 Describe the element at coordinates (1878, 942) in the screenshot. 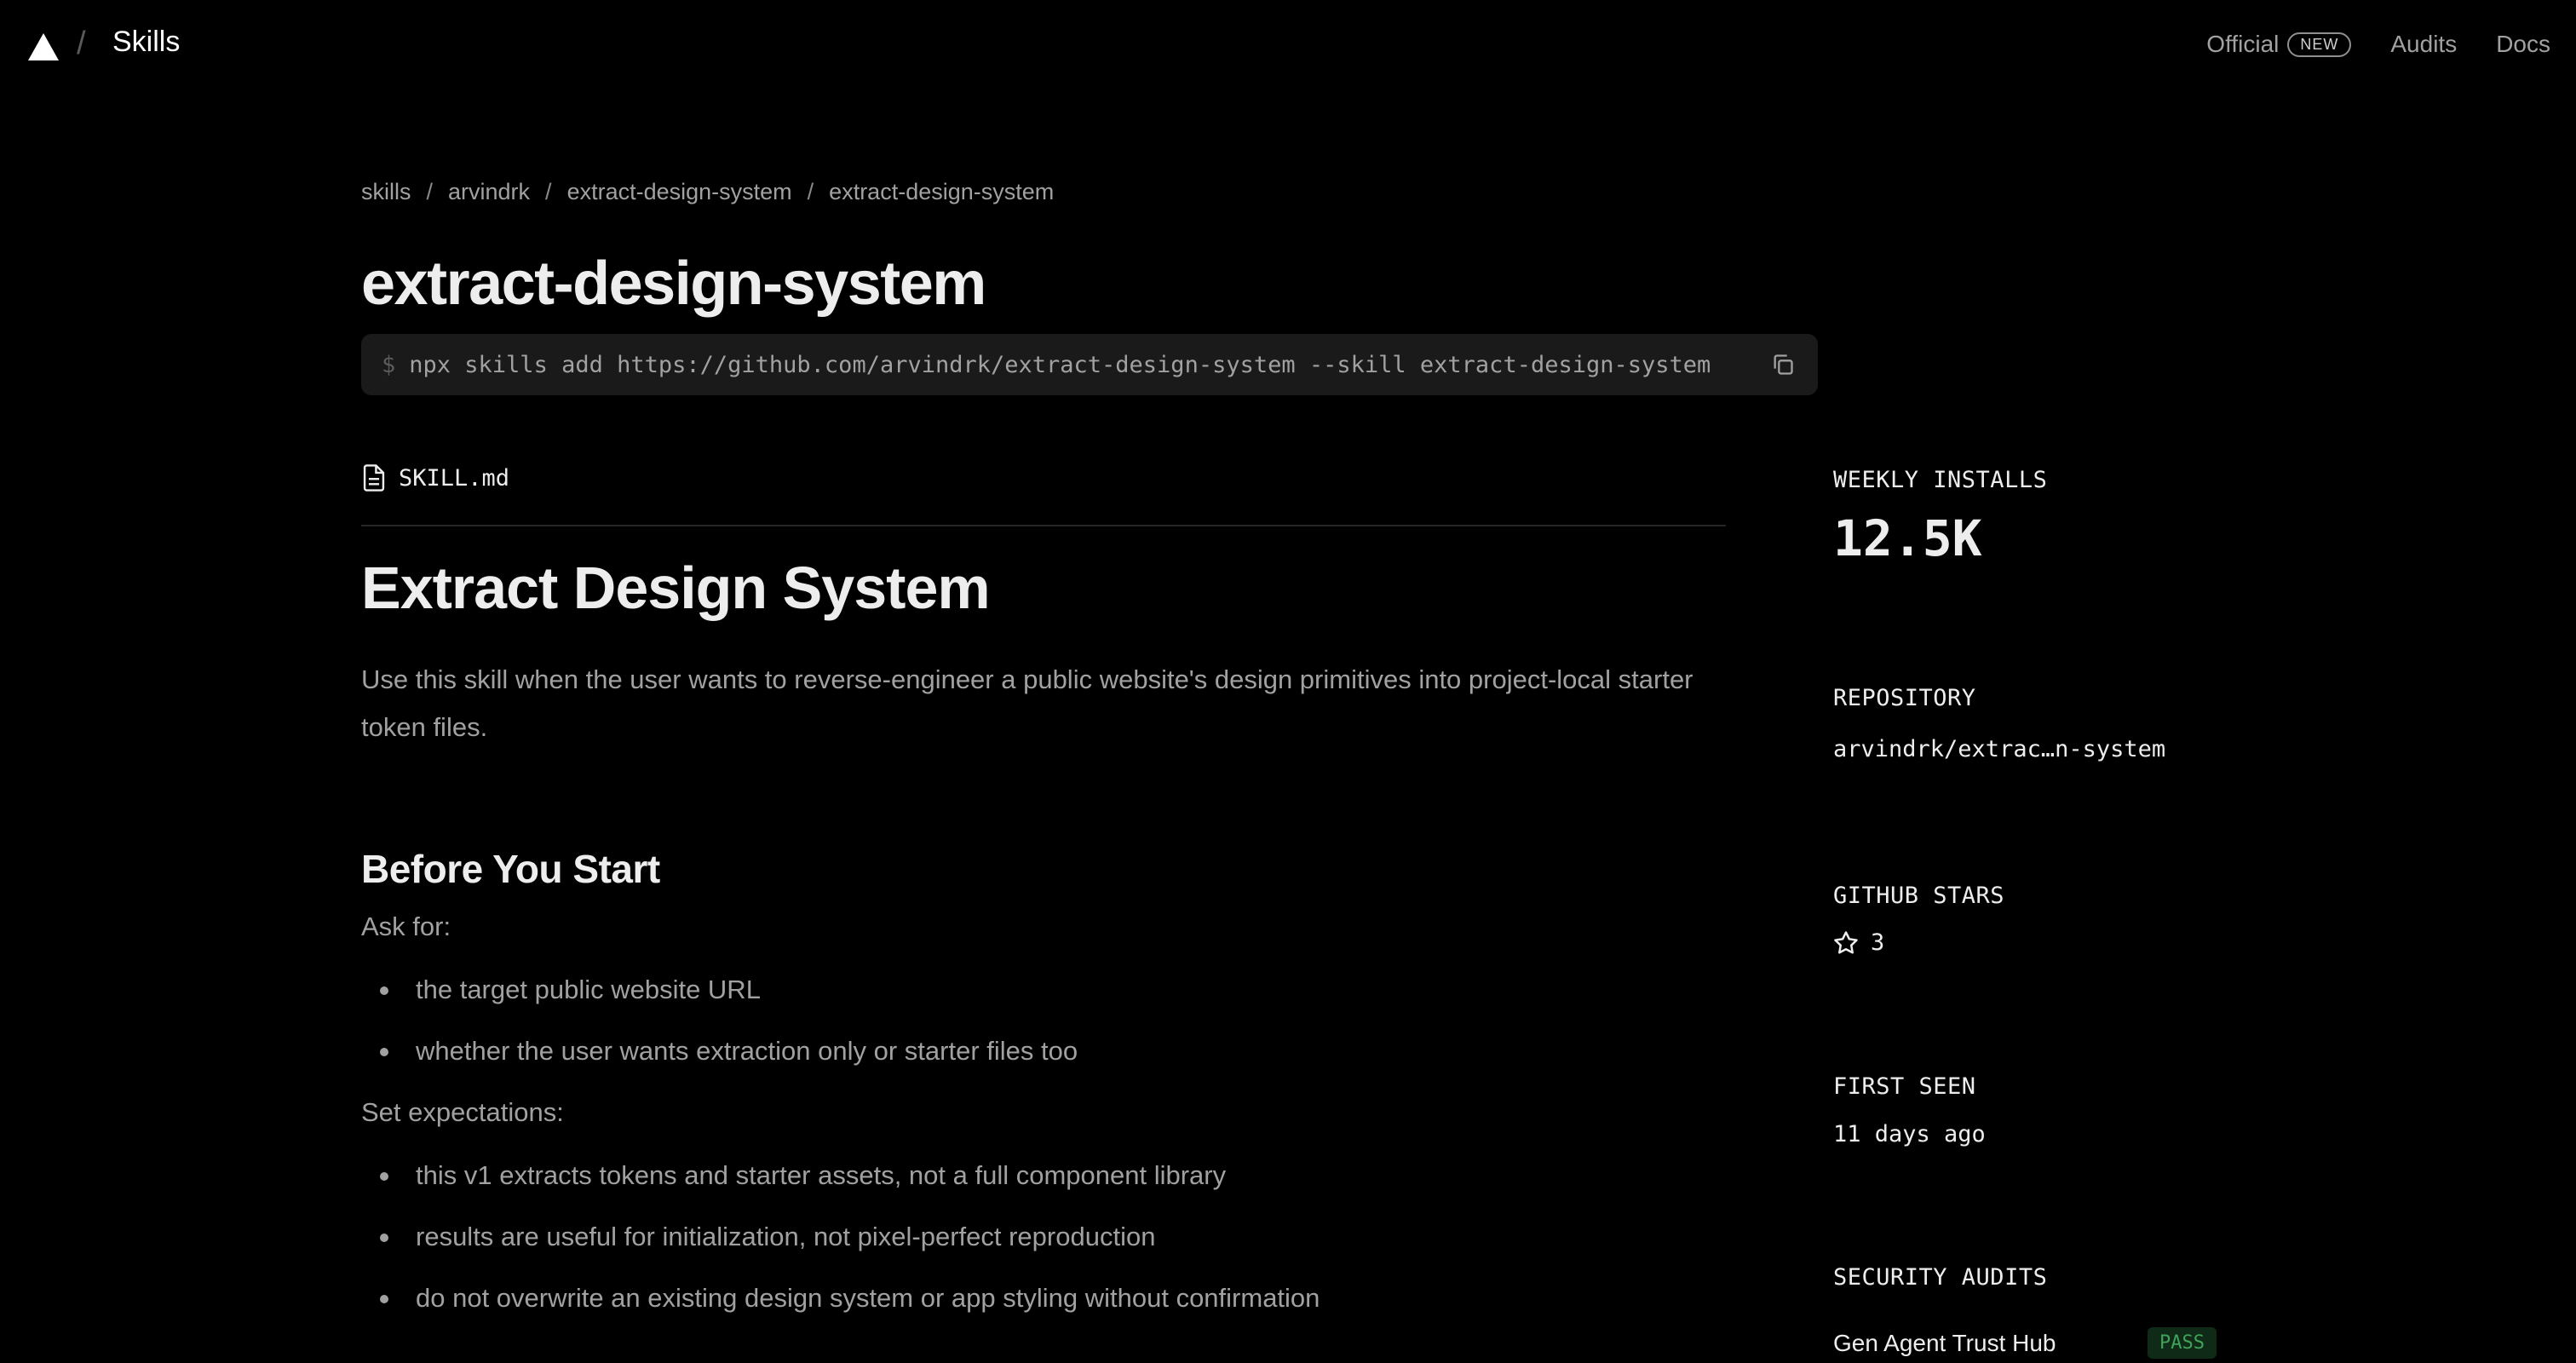

I see `github-stars-count: 3` at that location.